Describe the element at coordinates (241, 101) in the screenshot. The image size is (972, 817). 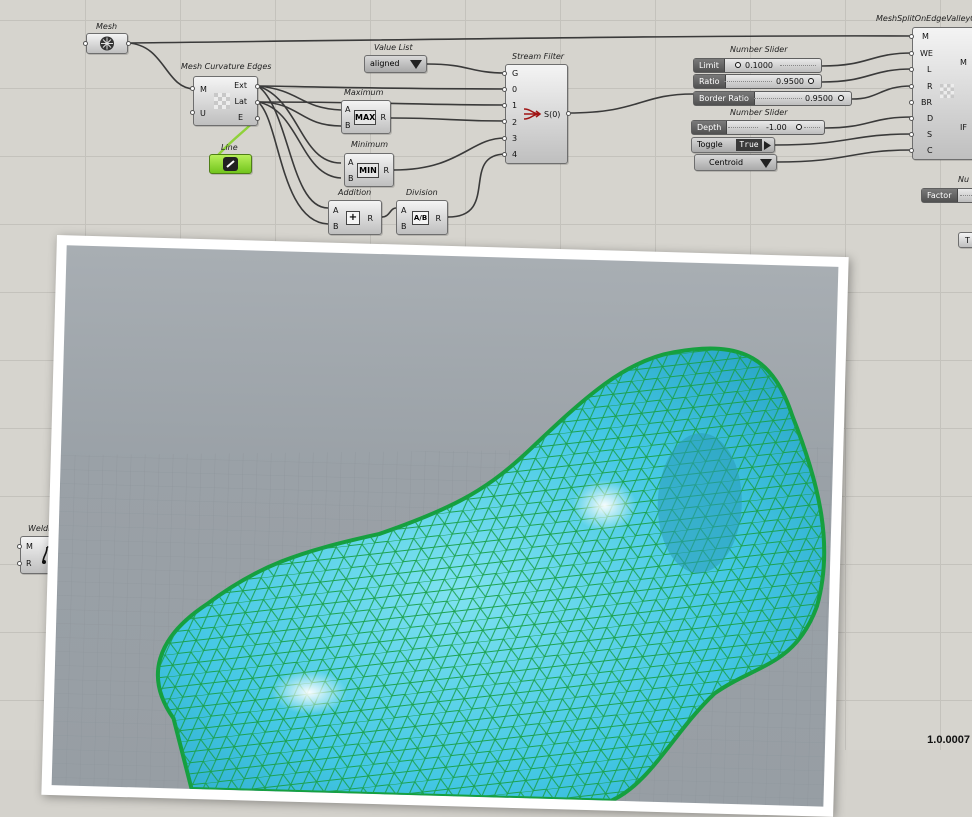
I see `output-lat-label: Lat` at that location.